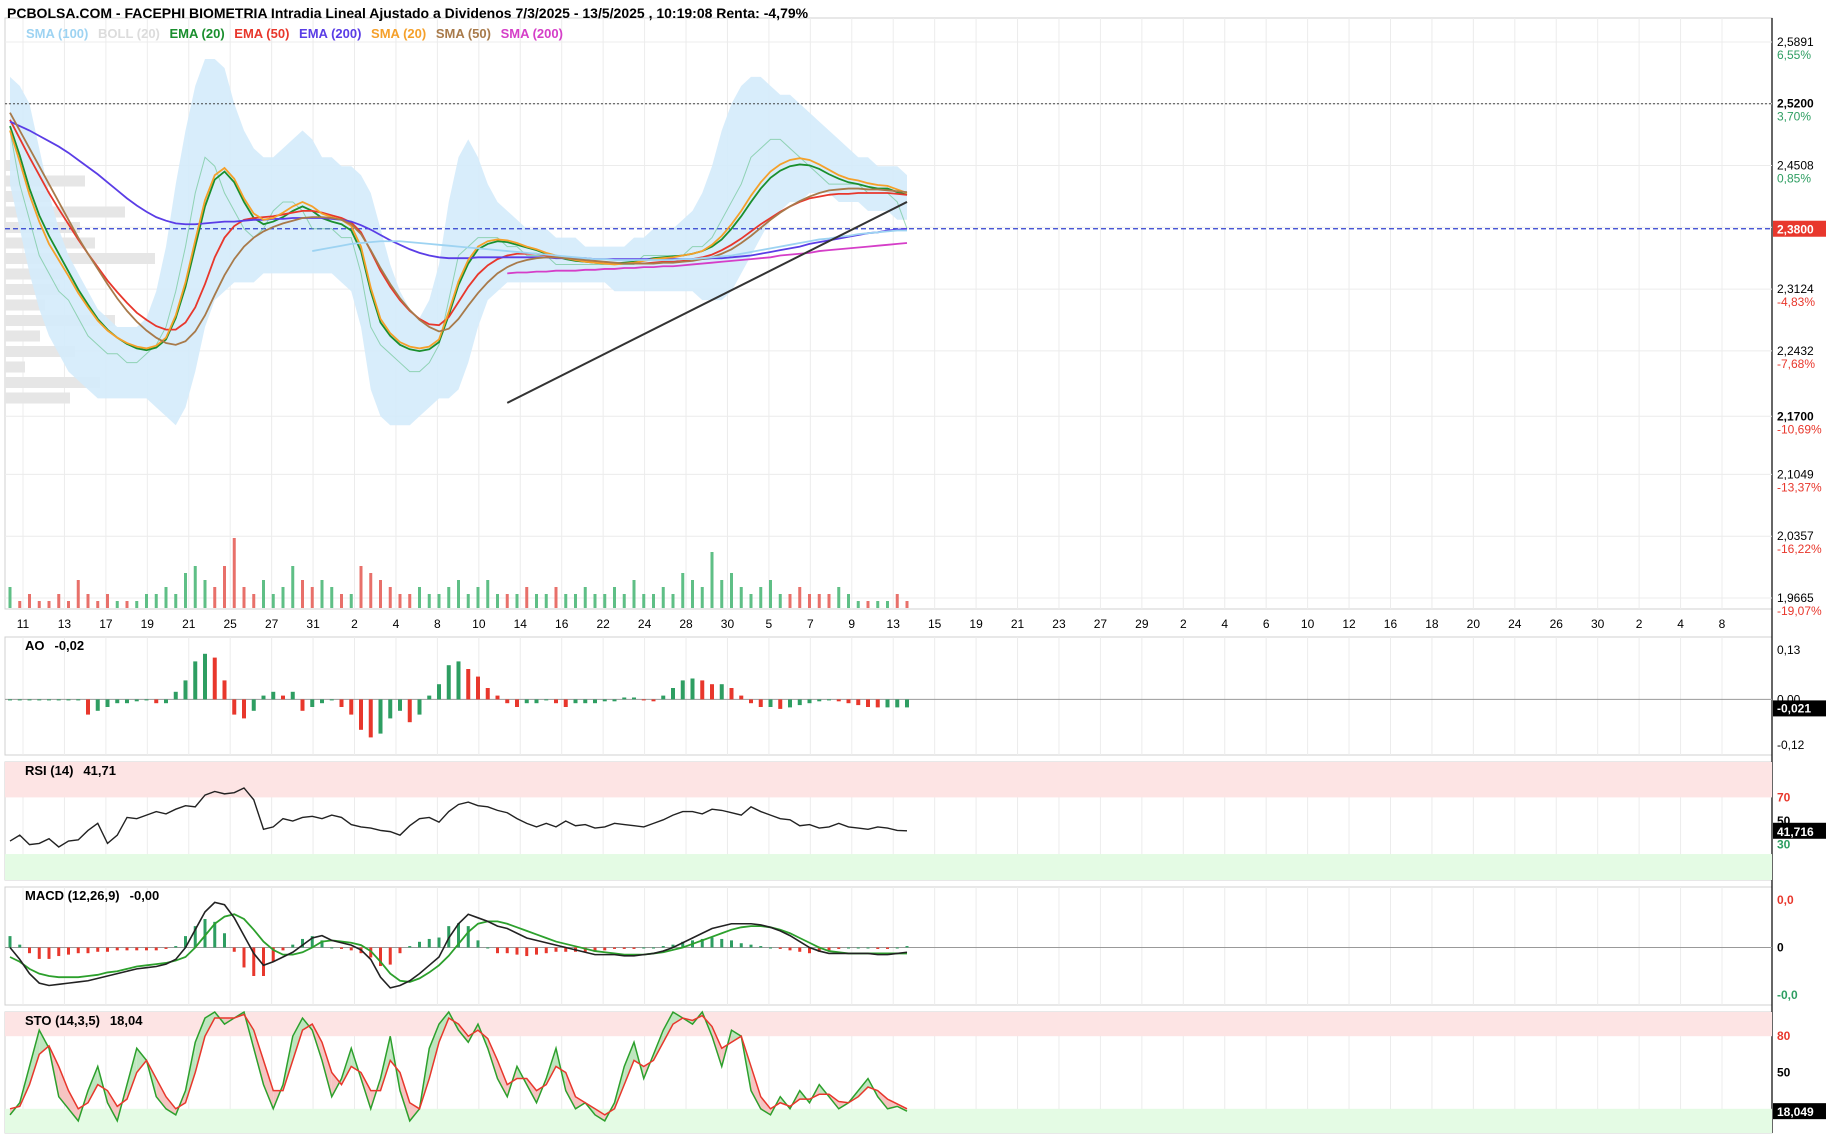  What do you see at coordinates (532, 33) in the screenshot?
I see `legend-item-sma200: SMA (200)` at bounding box center [532, 33].